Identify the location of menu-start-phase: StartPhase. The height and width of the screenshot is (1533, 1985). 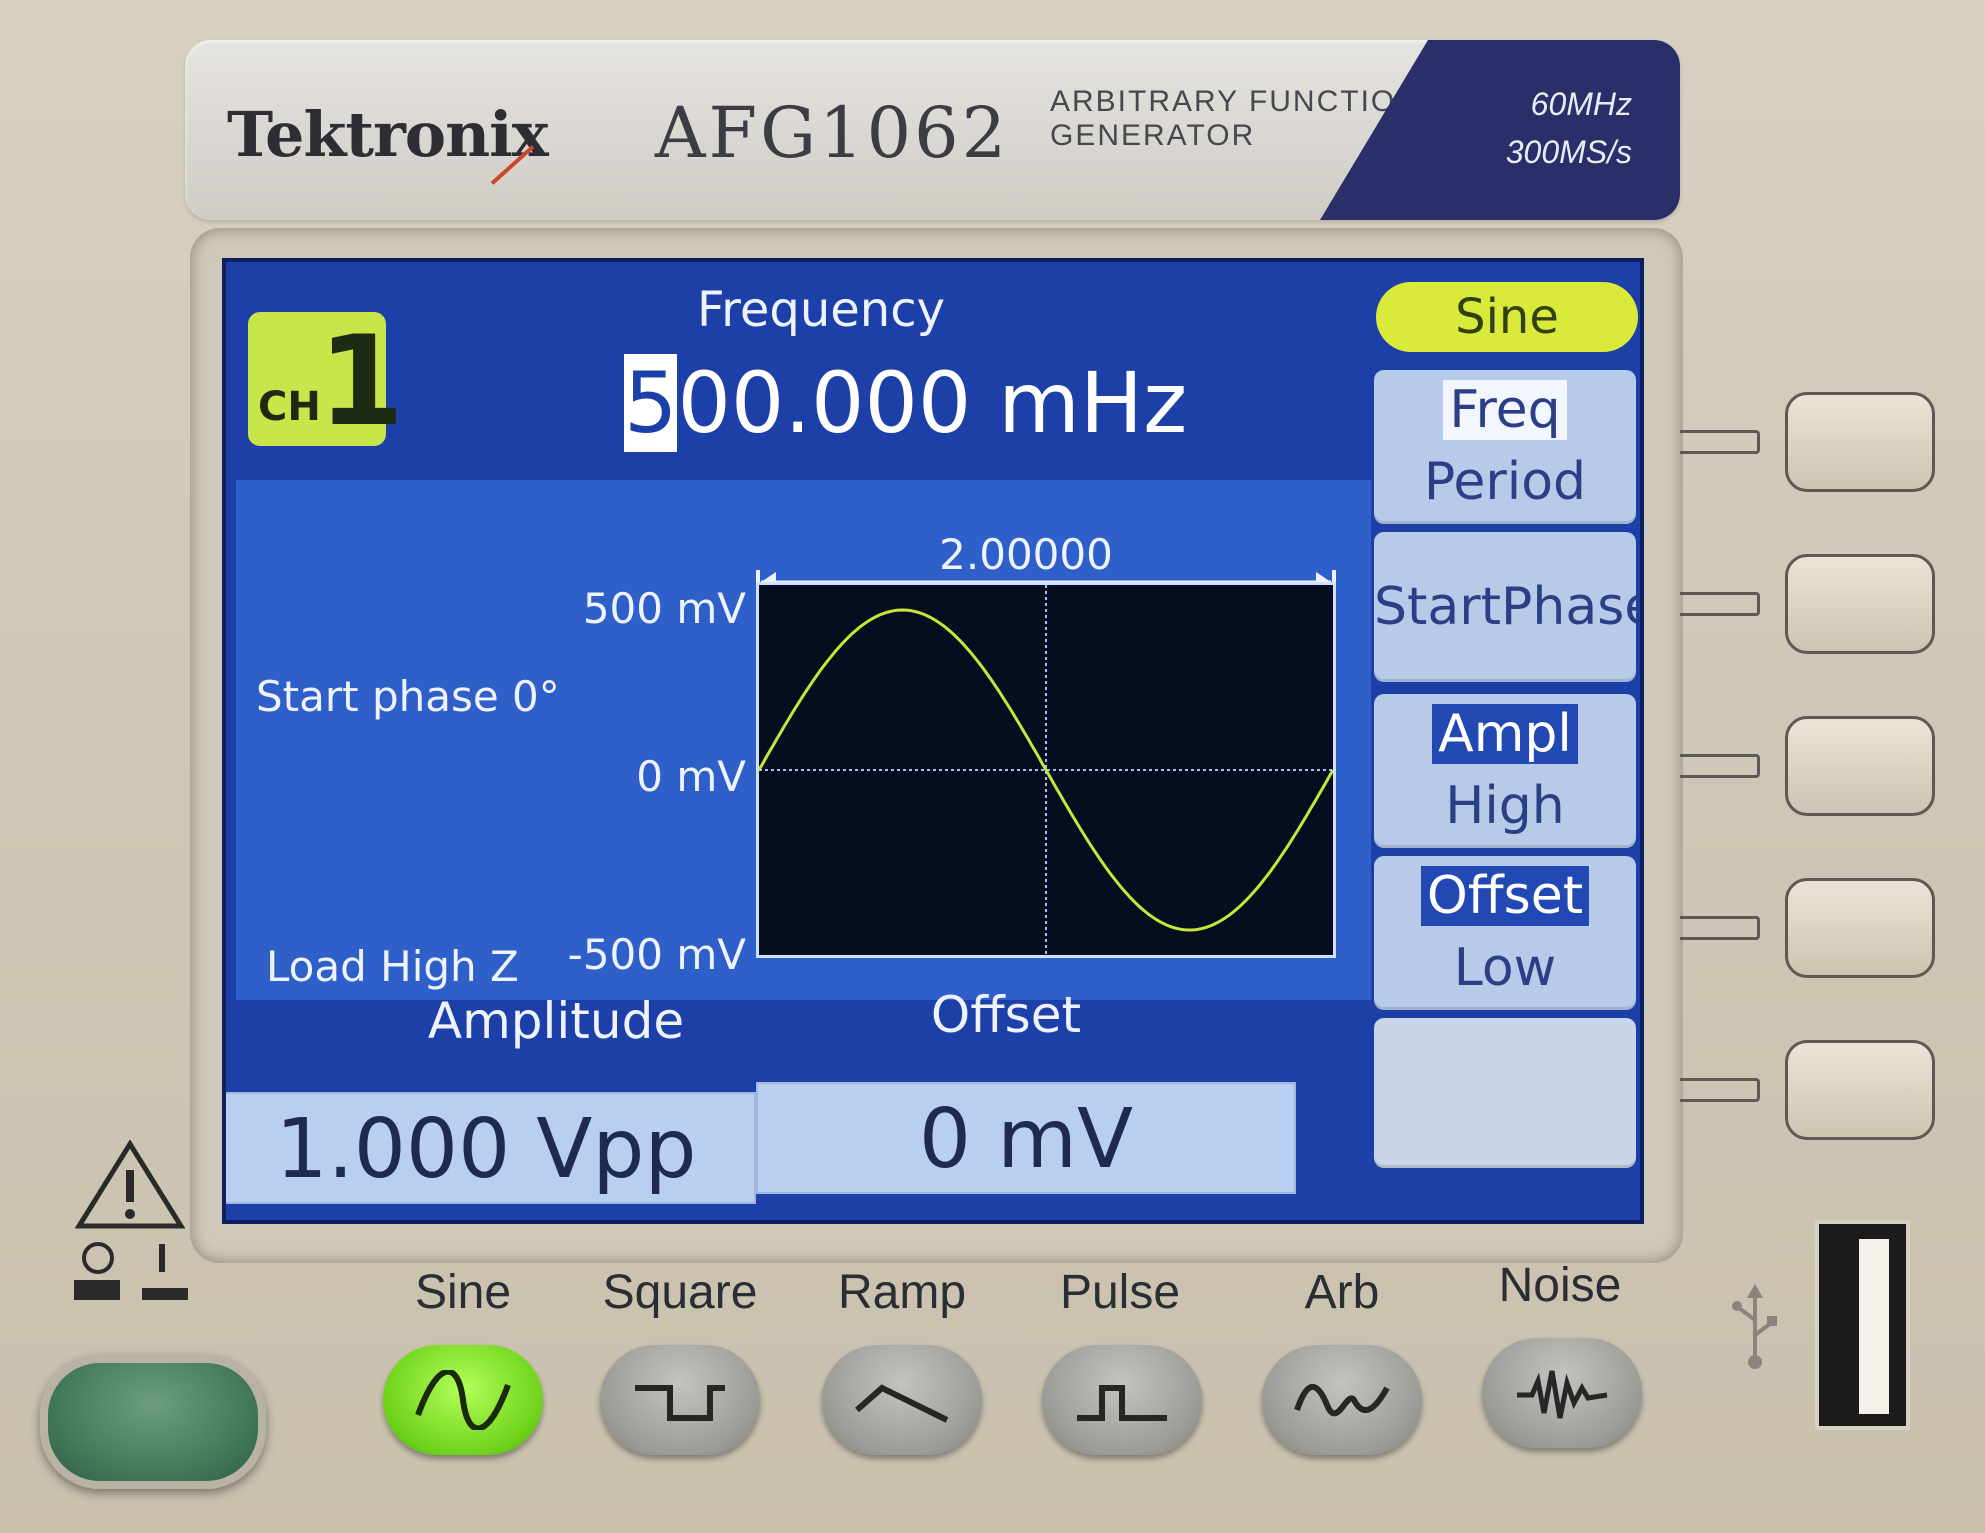
(1509, 607).